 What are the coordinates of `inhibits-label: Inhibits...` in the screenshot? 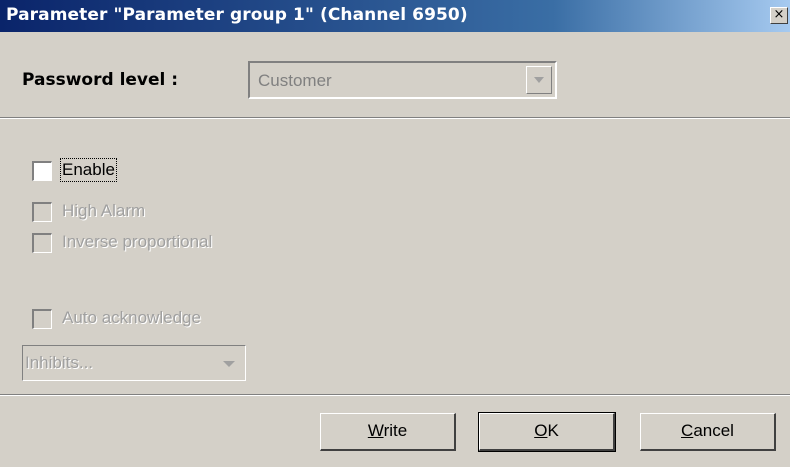 It's located at (59, 362).